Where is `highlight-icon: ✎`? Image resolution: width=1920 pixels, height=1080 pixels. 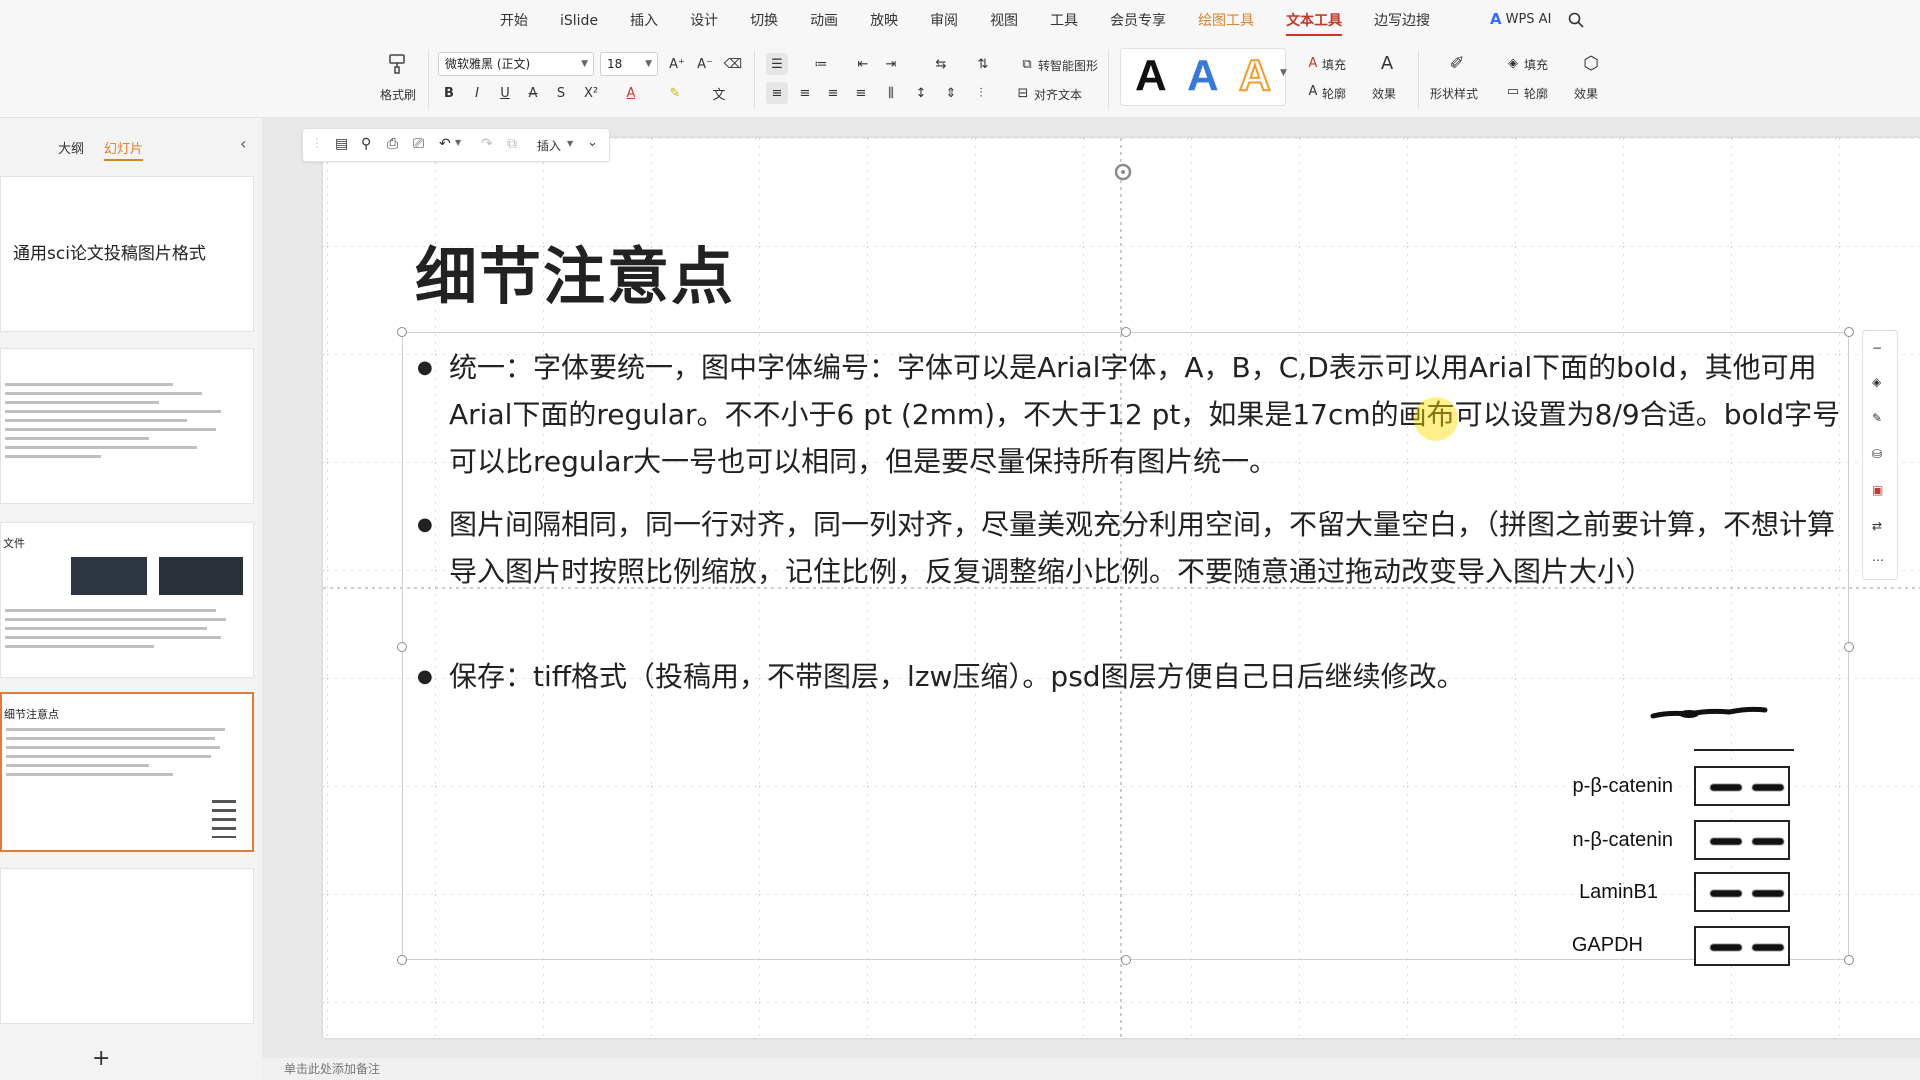 highlight-icon: ✎ is located at coordinates (675, 93).